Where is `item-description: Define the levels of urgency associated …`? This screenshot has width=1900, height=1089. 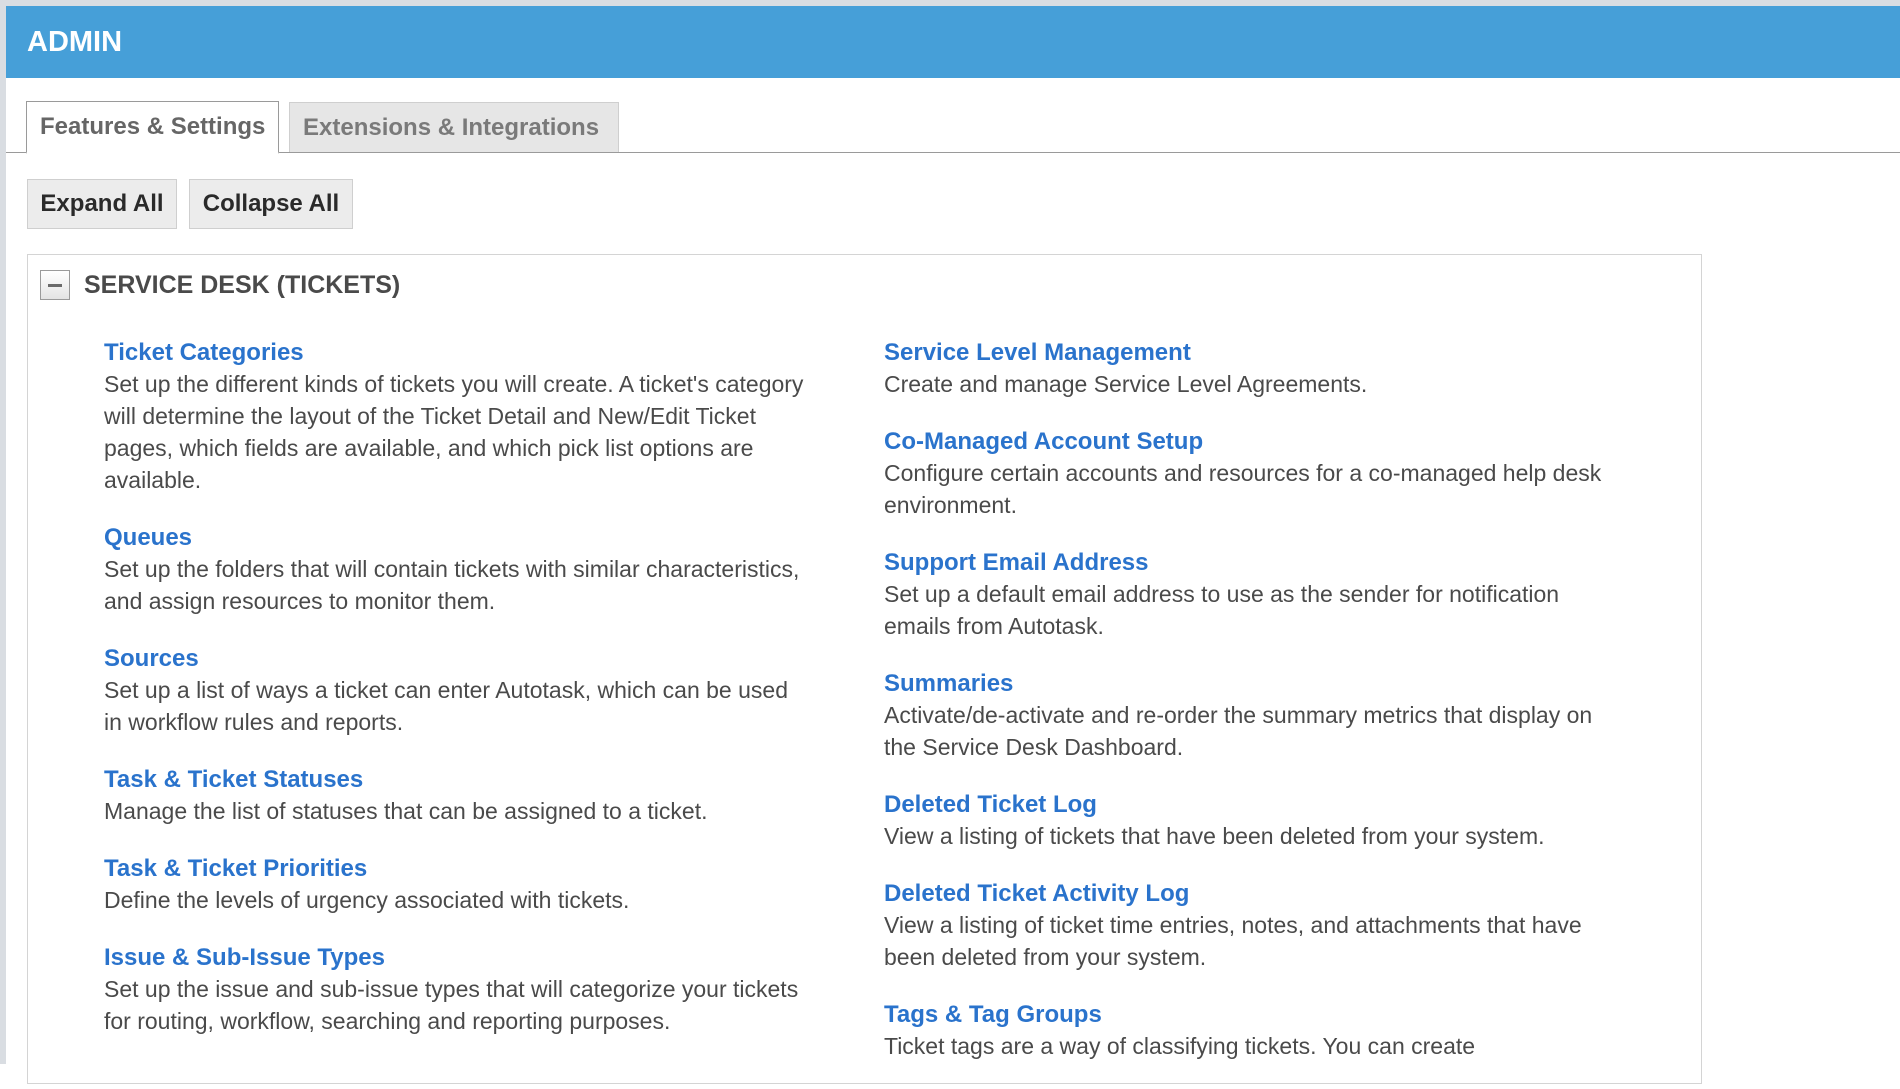 item-description: Define the levels of urgency associated … is located at coordinates (367, 900).